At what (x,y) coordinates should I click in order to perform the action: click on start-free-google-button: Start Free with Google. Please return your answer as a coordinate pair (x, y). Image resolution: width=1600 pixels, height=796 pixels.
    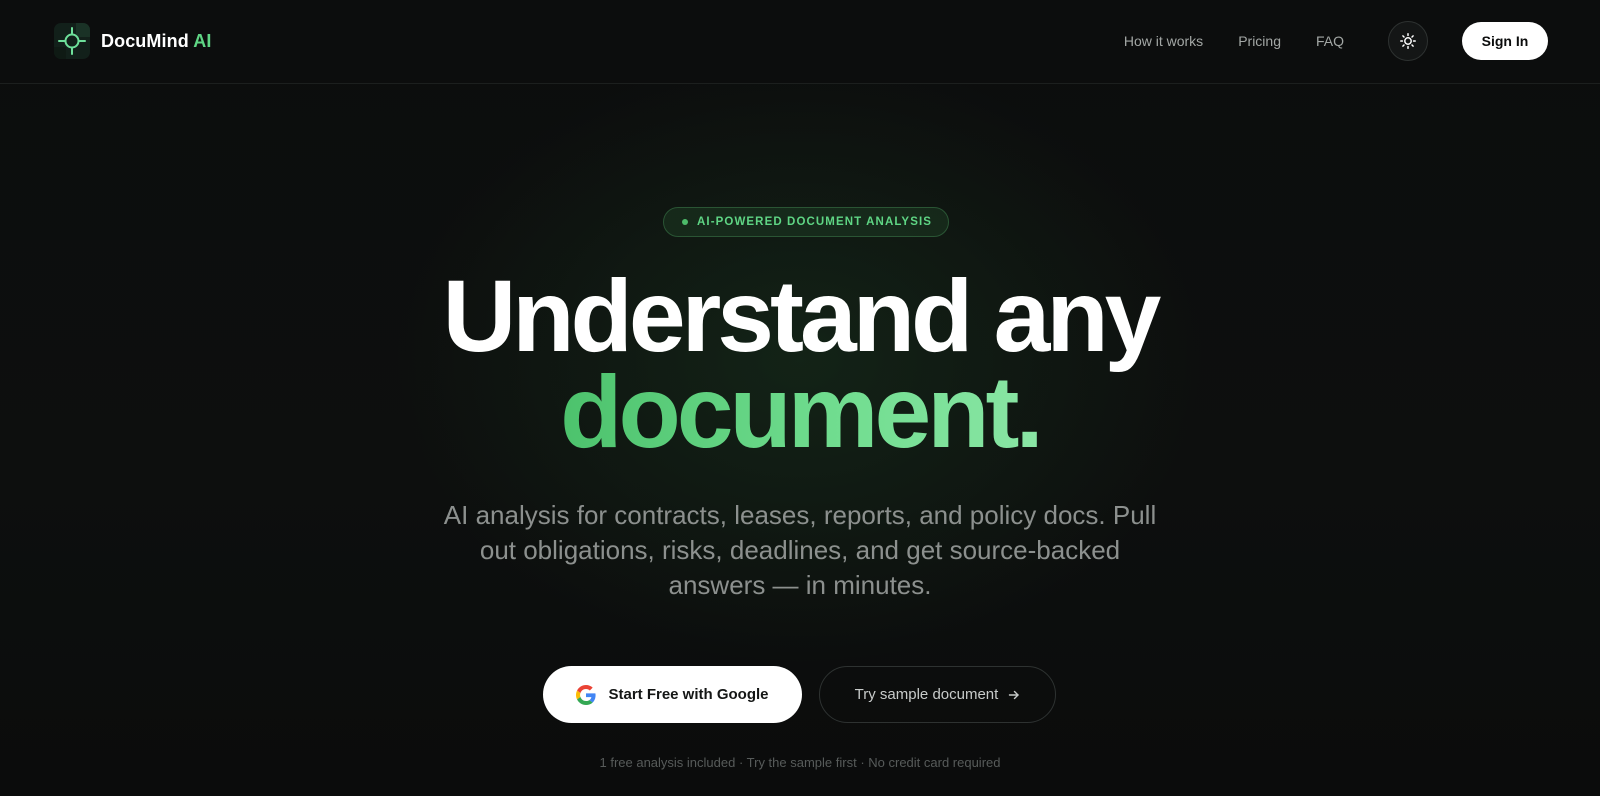
    Looking at the image, I should click on (672, 694).